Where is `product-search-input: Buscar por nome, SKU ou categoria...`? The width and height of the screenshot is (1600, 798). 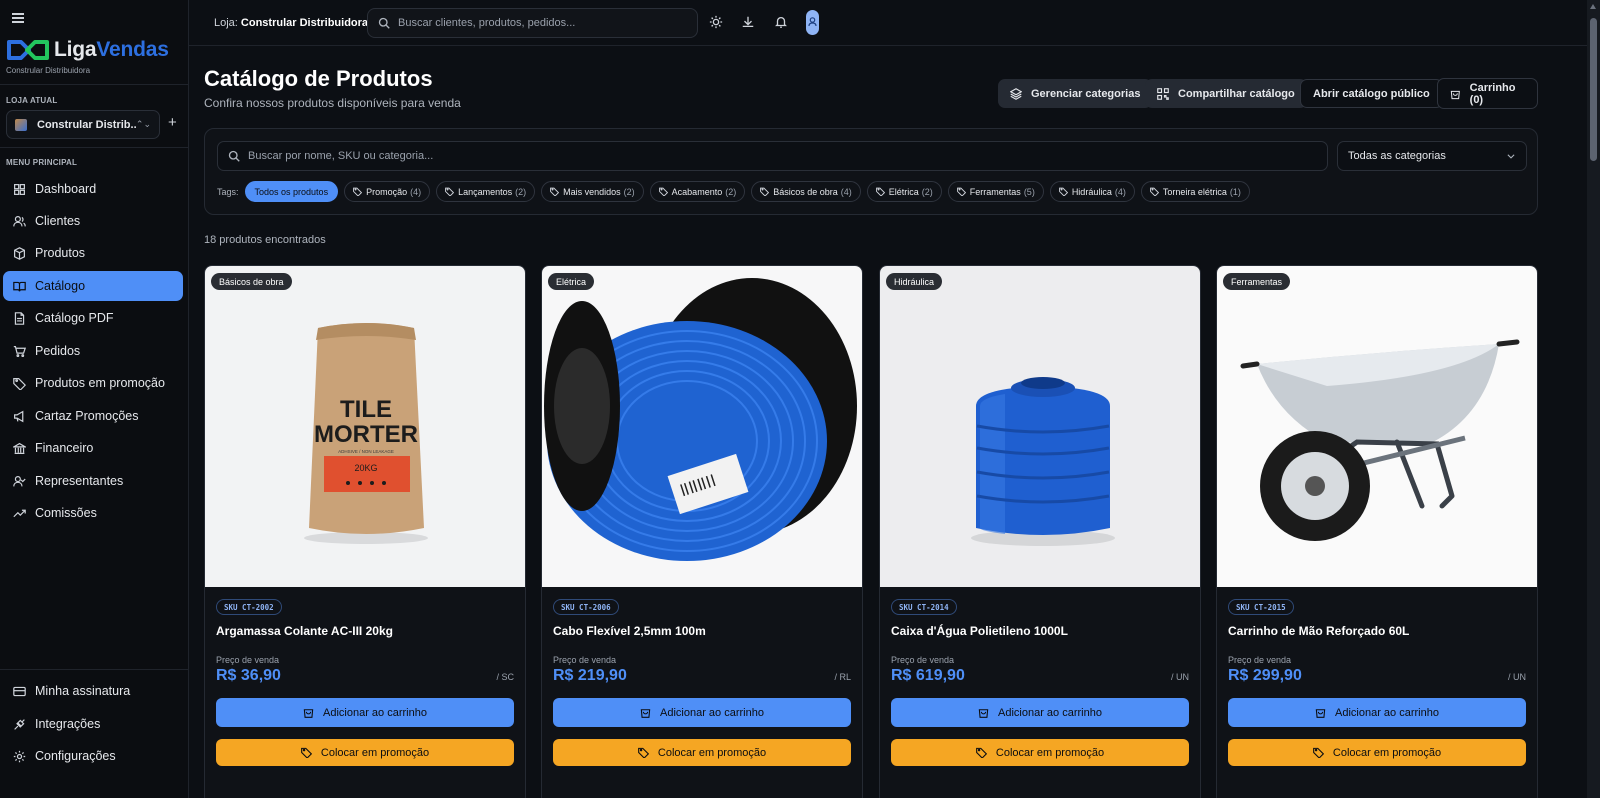
product-search-input: Buscar por nome, SKU ou categoria... is located at coordinates (772, 156).